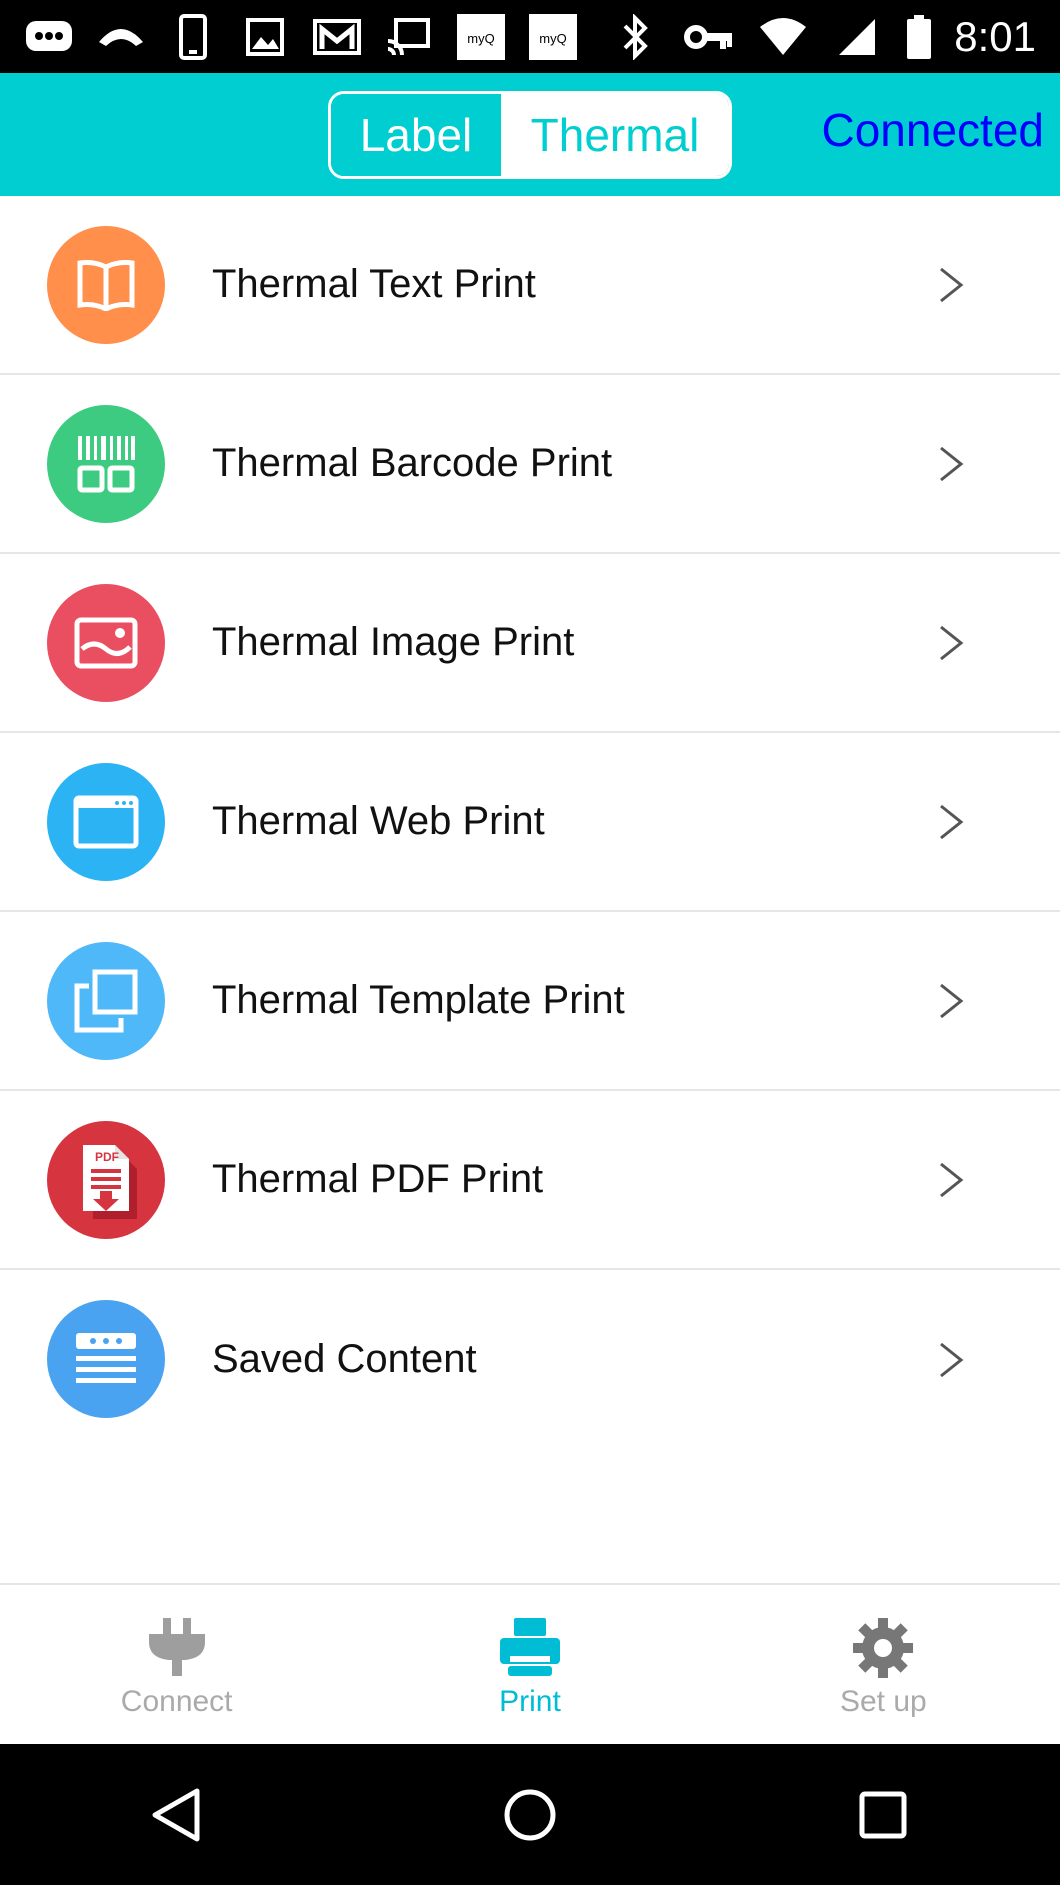 This screenshot has height=1885, width=1060. Describe the element at coordinates (49, 37) in the screenshot. I see `chat-bubble-icon` at that location.